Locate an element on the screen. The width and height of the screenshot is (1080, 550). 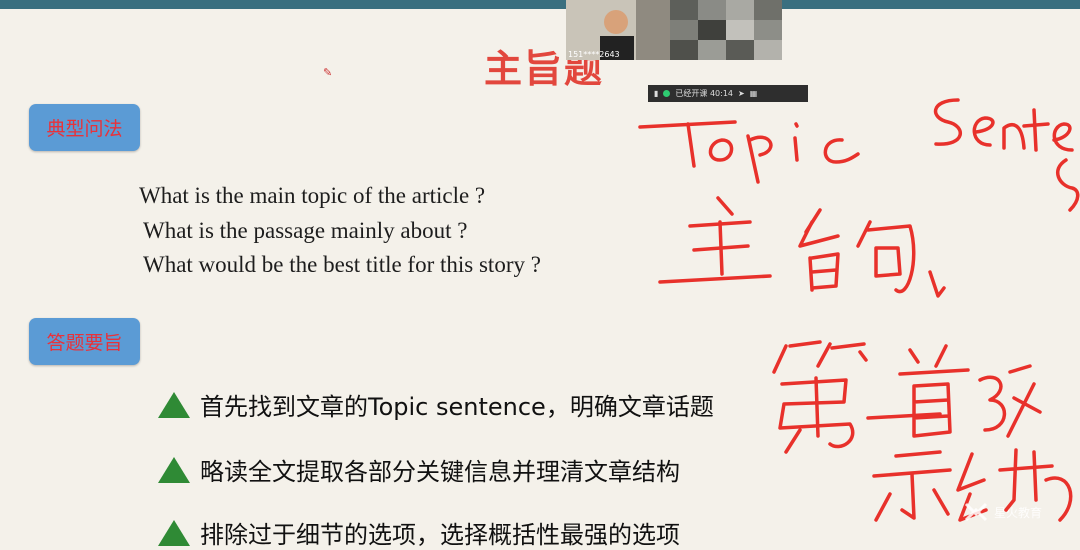
brand-logo-icon is located at coordinates (976, 512).